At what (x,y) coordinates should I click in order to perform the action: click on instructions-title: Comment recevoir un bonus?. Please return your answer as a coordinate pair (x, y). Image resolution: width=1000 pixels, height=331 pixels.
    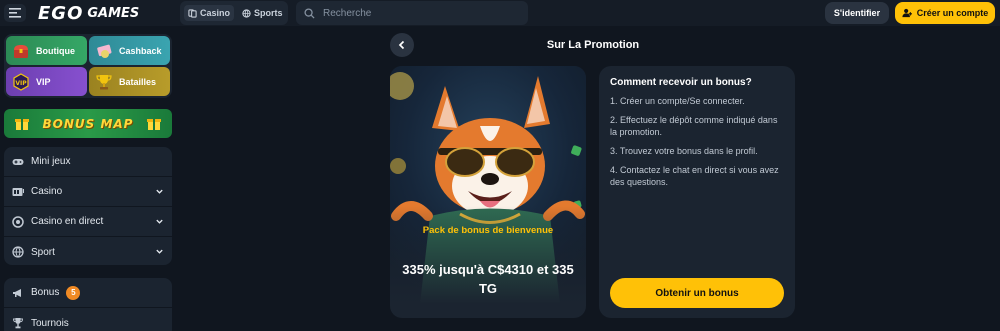
    Looking at the image, I should click on (681, 82).